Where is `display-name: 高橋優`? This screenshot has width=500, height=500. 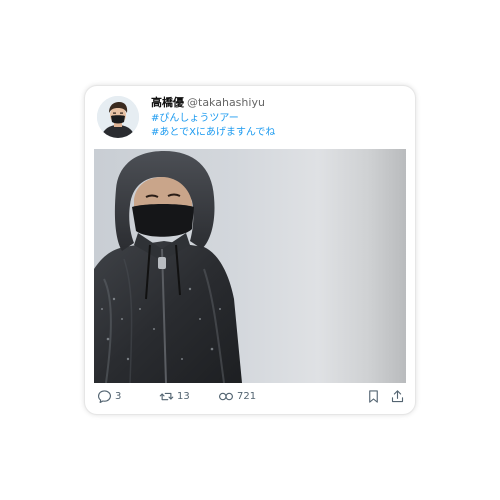
display-name: 高橋優 is located at coordinates (167, 102).